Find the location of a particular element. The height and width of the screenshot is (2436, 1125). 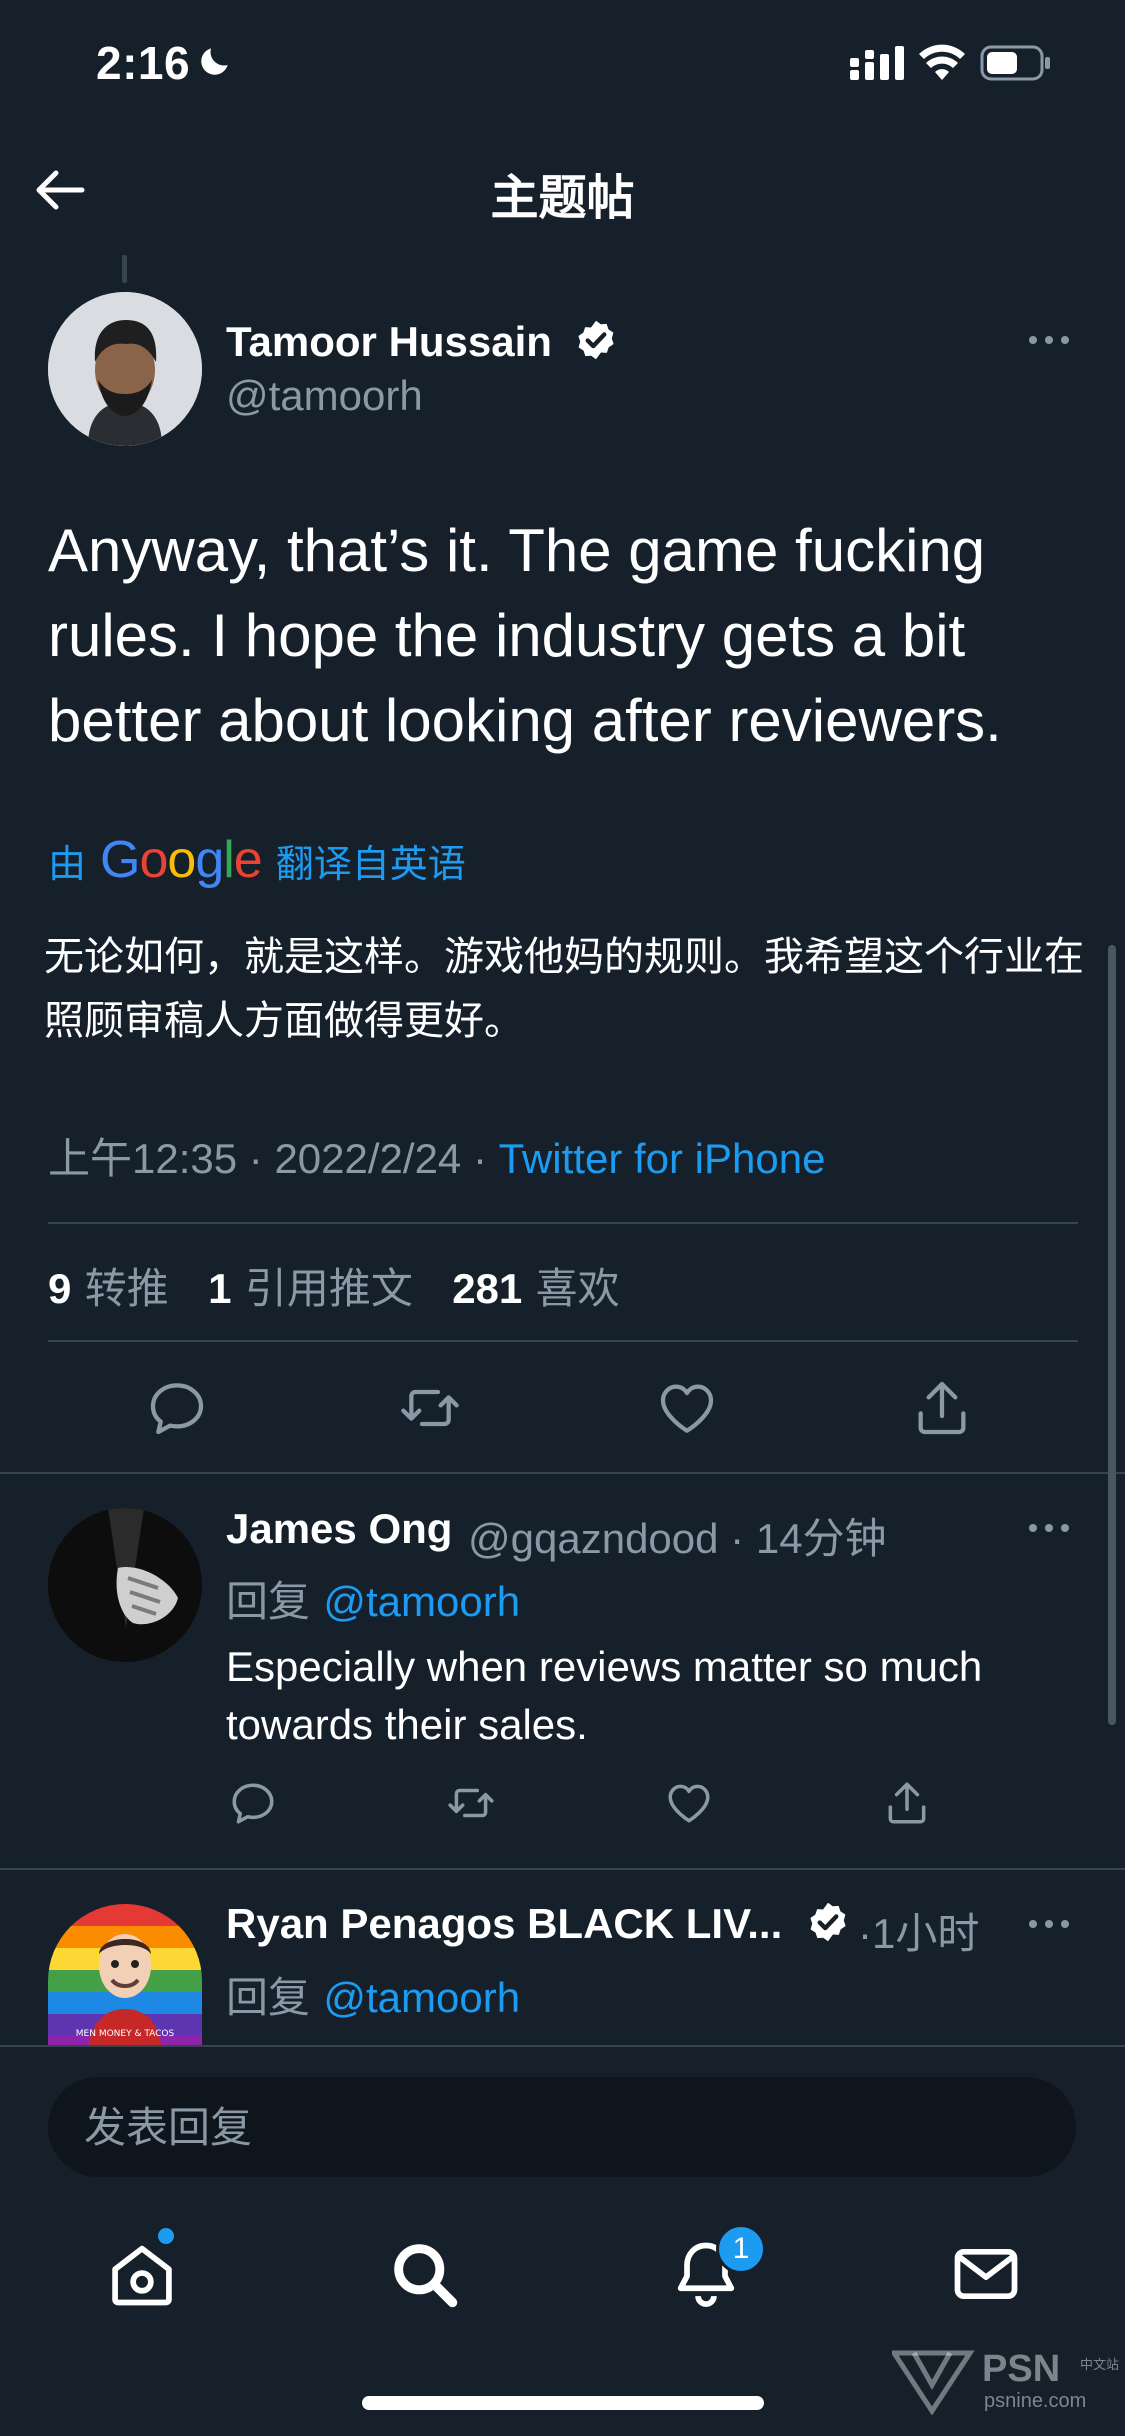

likes-stat: 281 喜欢 is located at coordinates (535, 1288).